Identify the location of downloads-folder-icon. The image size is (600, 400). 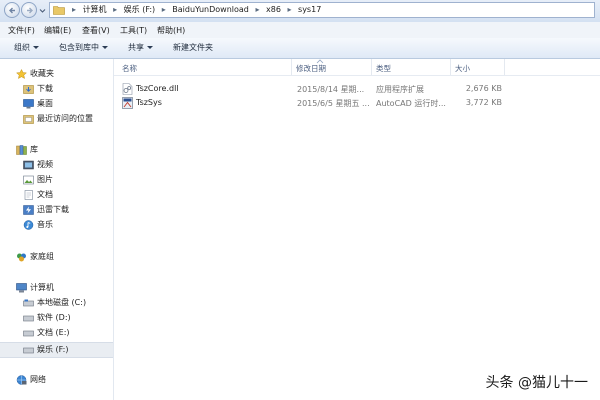
(28, 89).